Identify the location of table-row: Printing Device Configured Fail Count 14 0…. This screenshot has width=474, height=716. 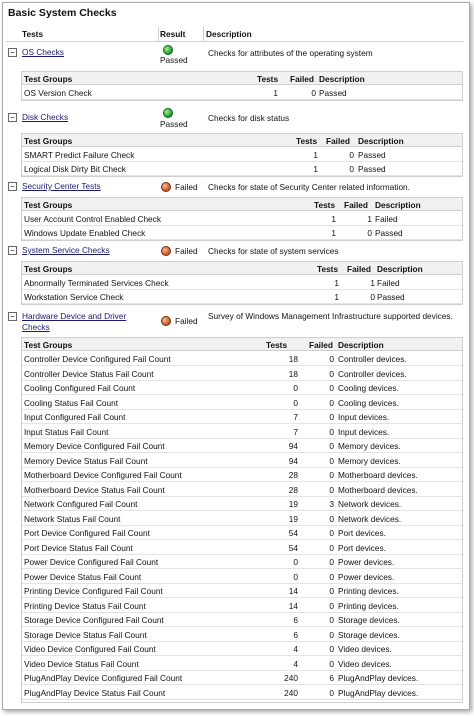
(242, 590).